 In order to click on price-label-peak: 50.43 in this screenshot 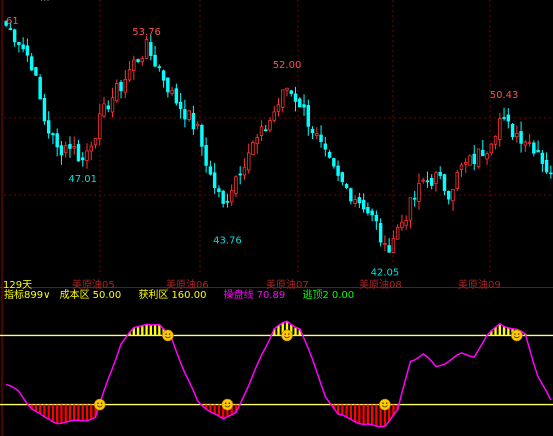, I will do `click(504, 95)`.